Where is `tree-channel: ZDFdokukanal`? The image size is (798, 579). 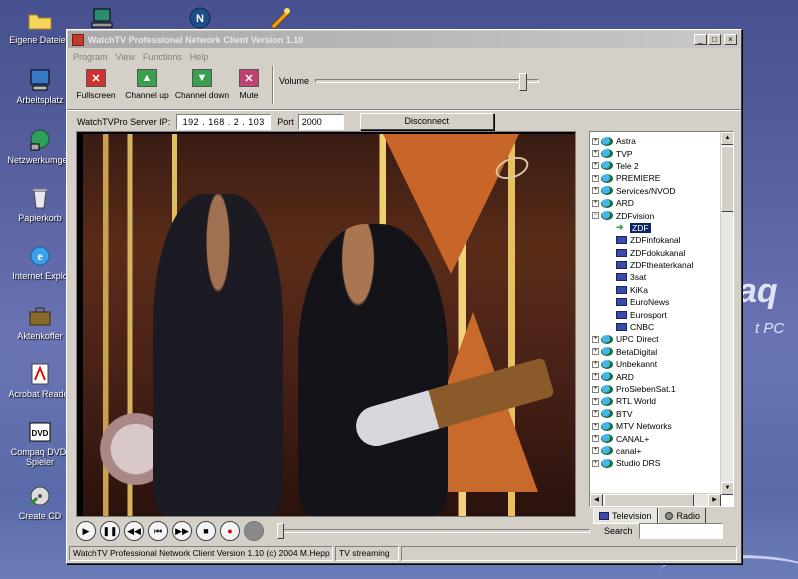
tree-channel: ZDFdokukanal is located at coordinates (655, 253).